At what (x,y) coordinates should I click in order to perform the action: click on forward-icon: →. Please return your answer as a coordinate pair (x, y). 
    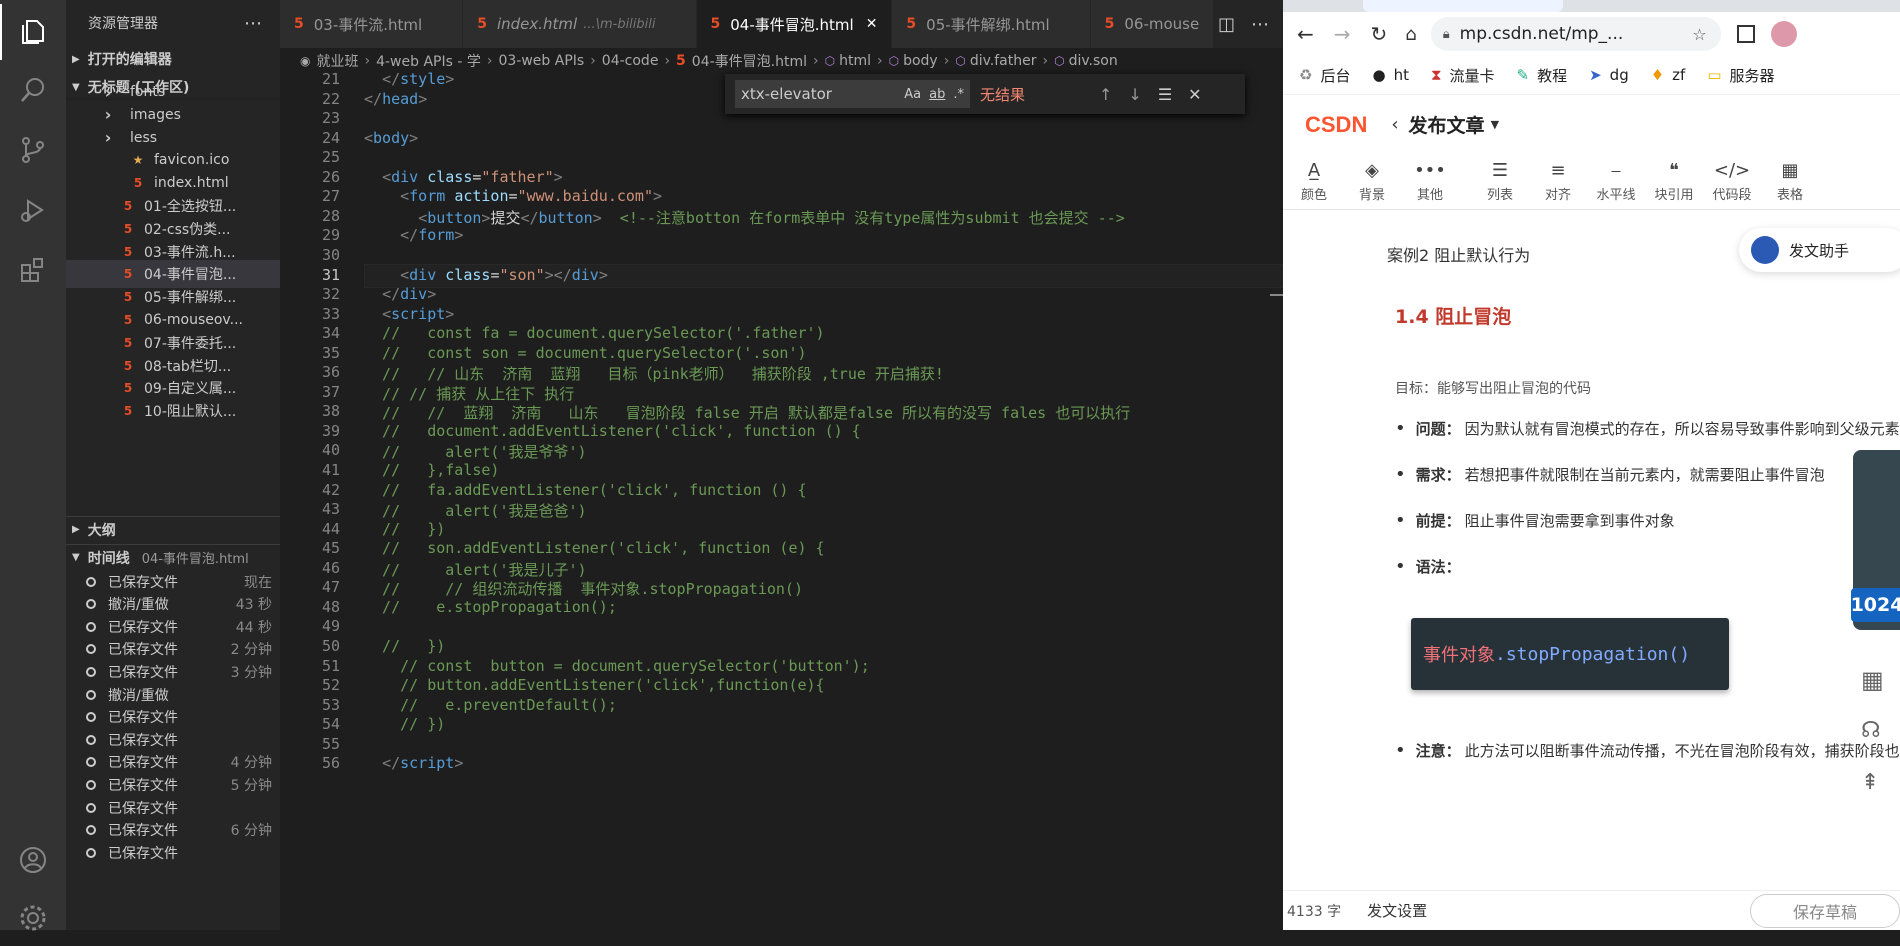
    Looking at the image, I should click on (1342, 34).